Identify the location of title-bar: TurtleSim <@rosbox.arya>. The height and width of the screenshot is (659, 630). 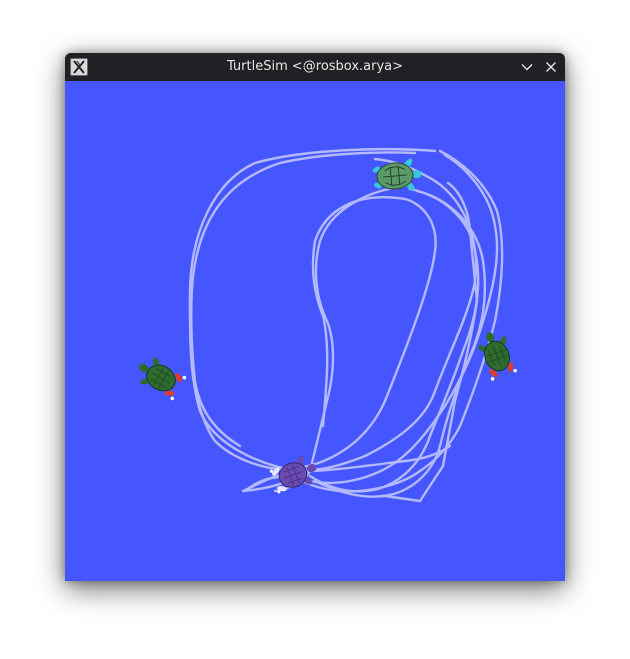
(315, 67).